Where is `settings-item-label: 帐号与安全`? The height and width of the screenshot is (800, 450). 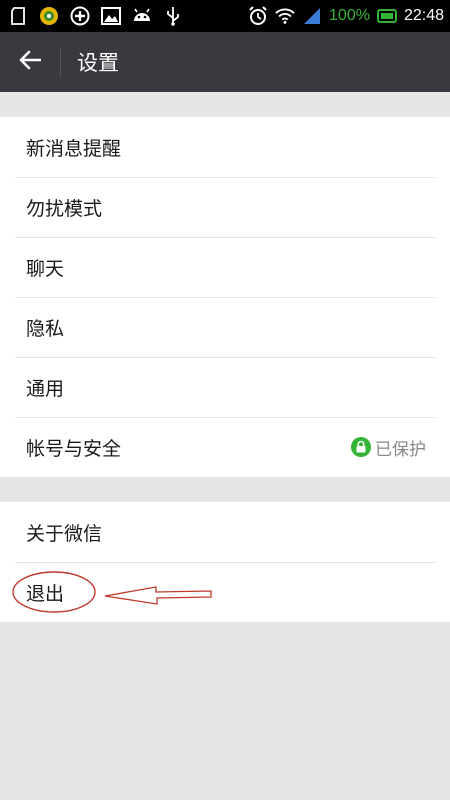 settings-item-label: 帐号与安全 is located at coordinates (74, 448).